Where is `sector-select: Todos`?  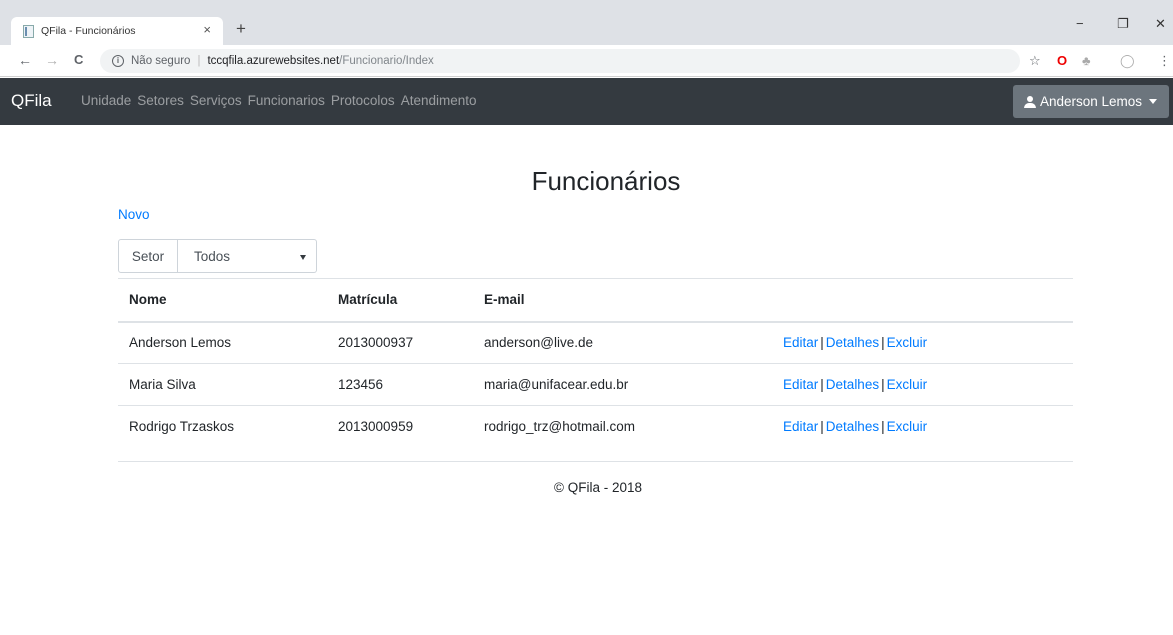
sector-select: Todos is located at coordinates (247, 256).